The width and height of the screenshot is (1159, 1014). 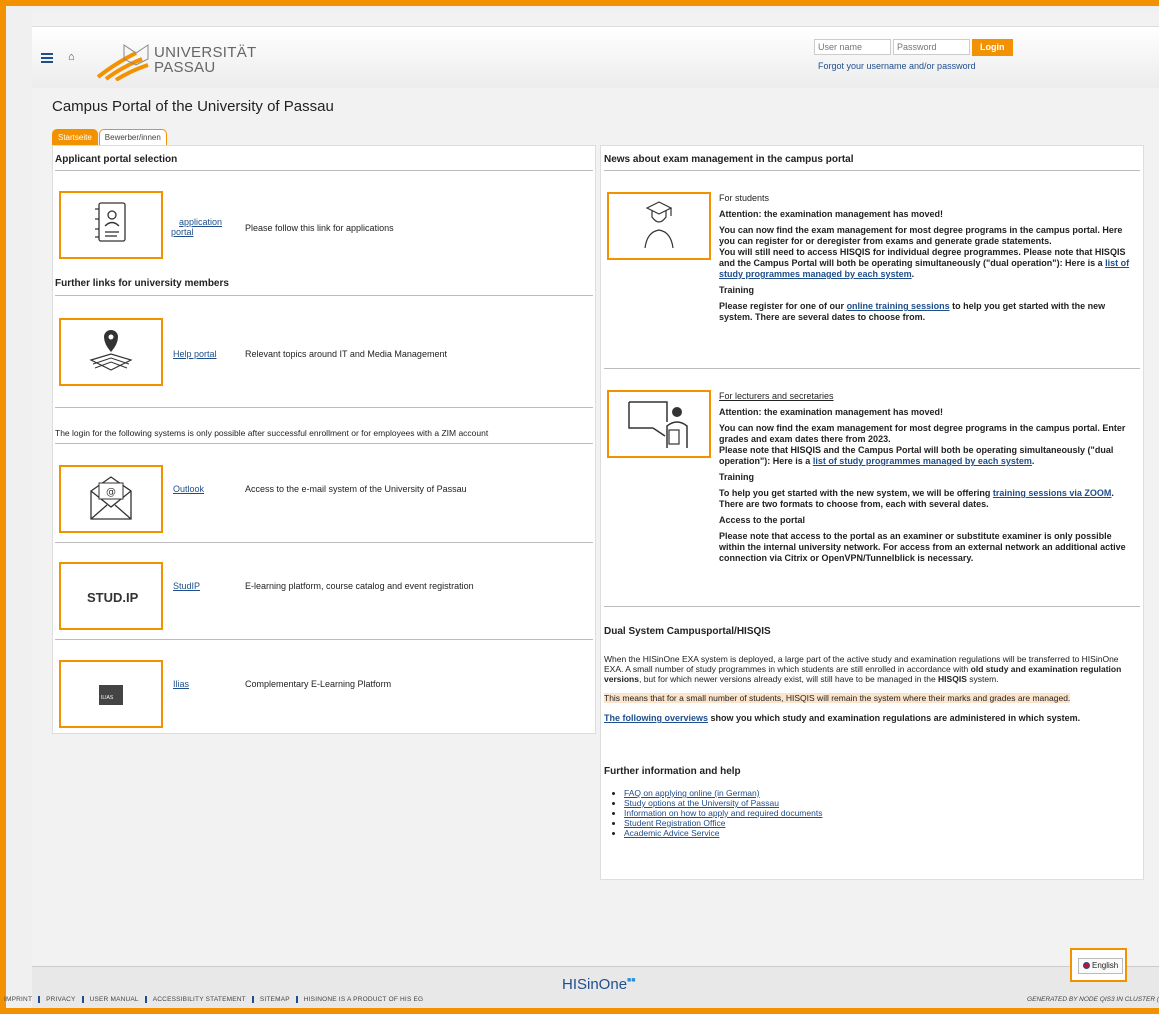 What do you see at coordinates (205, 52) in the screenshot?
I see `logo-text-line1: UNIVERSITÄT` at bounding box center [205, 52].